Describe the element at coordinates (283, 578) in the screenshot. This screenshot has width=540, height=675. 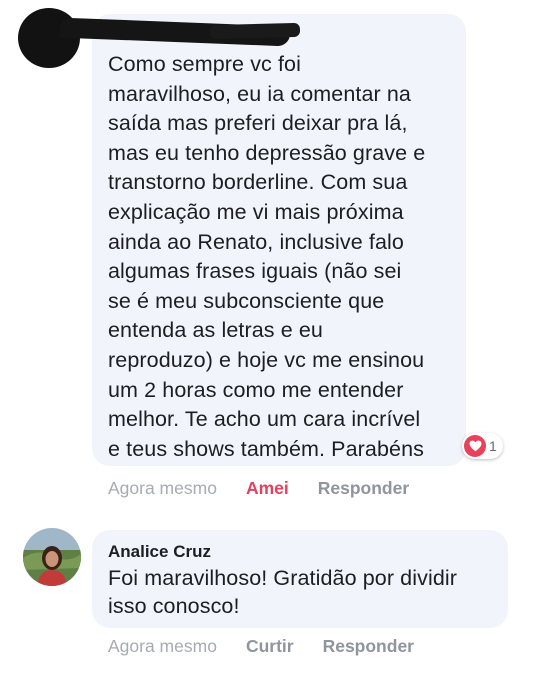
I see `comment-line: Foi maravilhoso! Gratidão por dividir` at that location.